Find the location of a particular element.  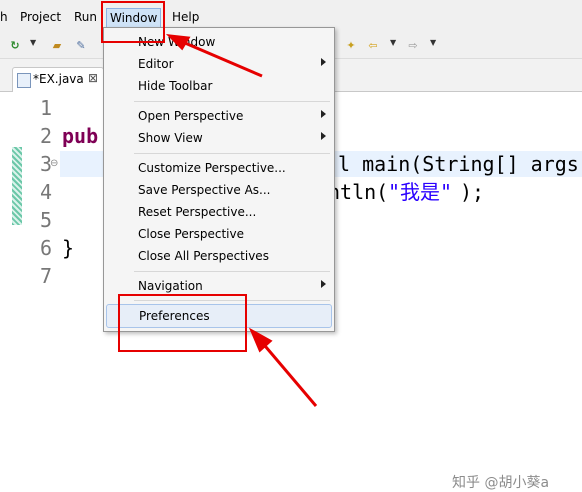

watermark: 知乎 @胡小葵a is located at coordinates (501, 483).